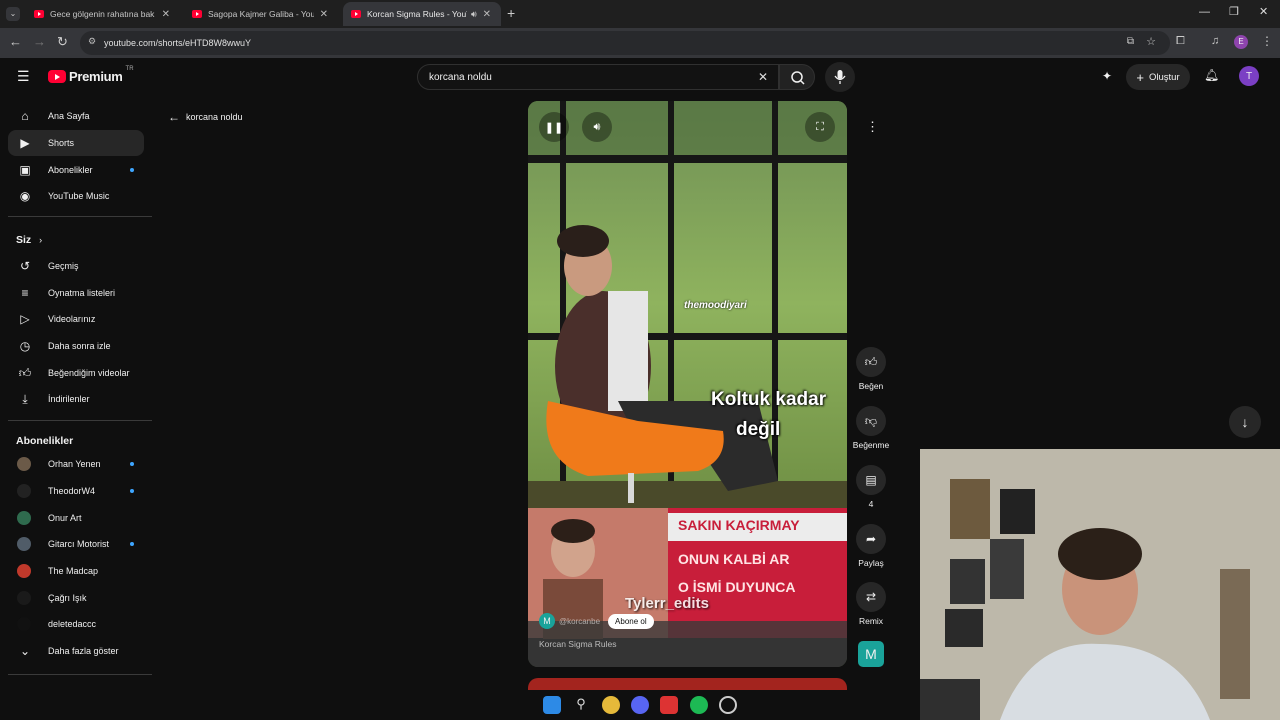 This screenshot has width=1280, height=720. What do you see at coordinates (1151, 41) in the screenshot?
I see `bookmark-star-icon: ☆` at bounding box center [1151, 41].